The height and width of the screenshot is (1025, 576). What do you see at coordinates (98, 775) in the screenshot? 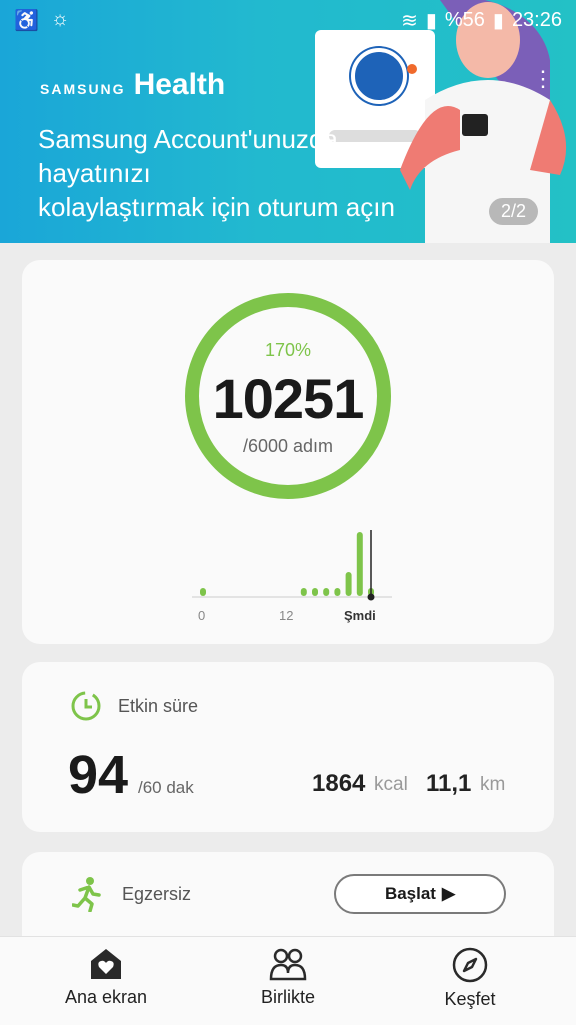
I see `active-minutes: 94` at bounding box center [98, 775].